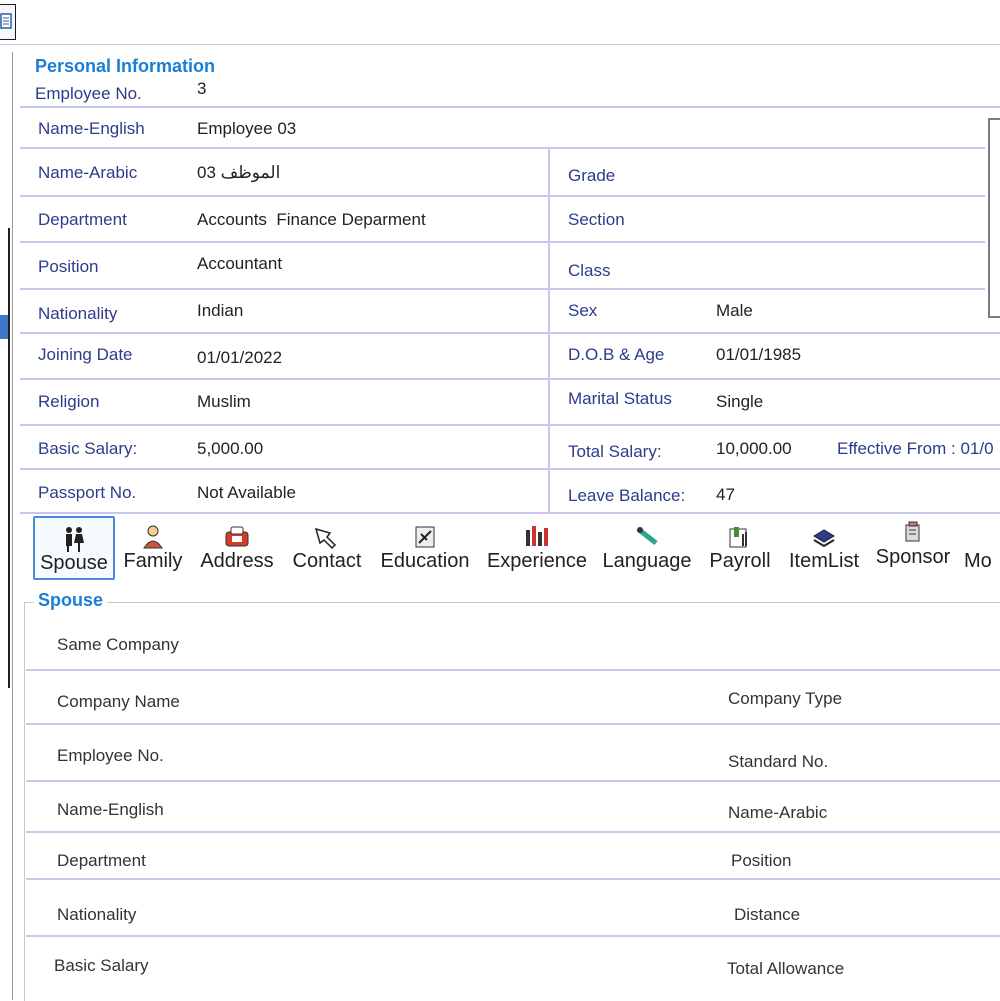 The image size is (1000, 1001). Describe the element at coordinates (537, 548) in the screenshot. I see `tab-experience: Experience` at that location.